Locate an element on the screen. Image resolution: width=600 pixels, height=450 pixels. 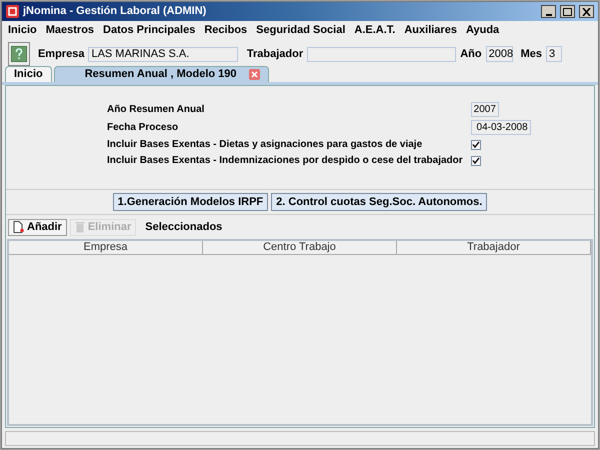
action-button: 1.Generación Modelos IRPF is located at coordinates (190, 202).